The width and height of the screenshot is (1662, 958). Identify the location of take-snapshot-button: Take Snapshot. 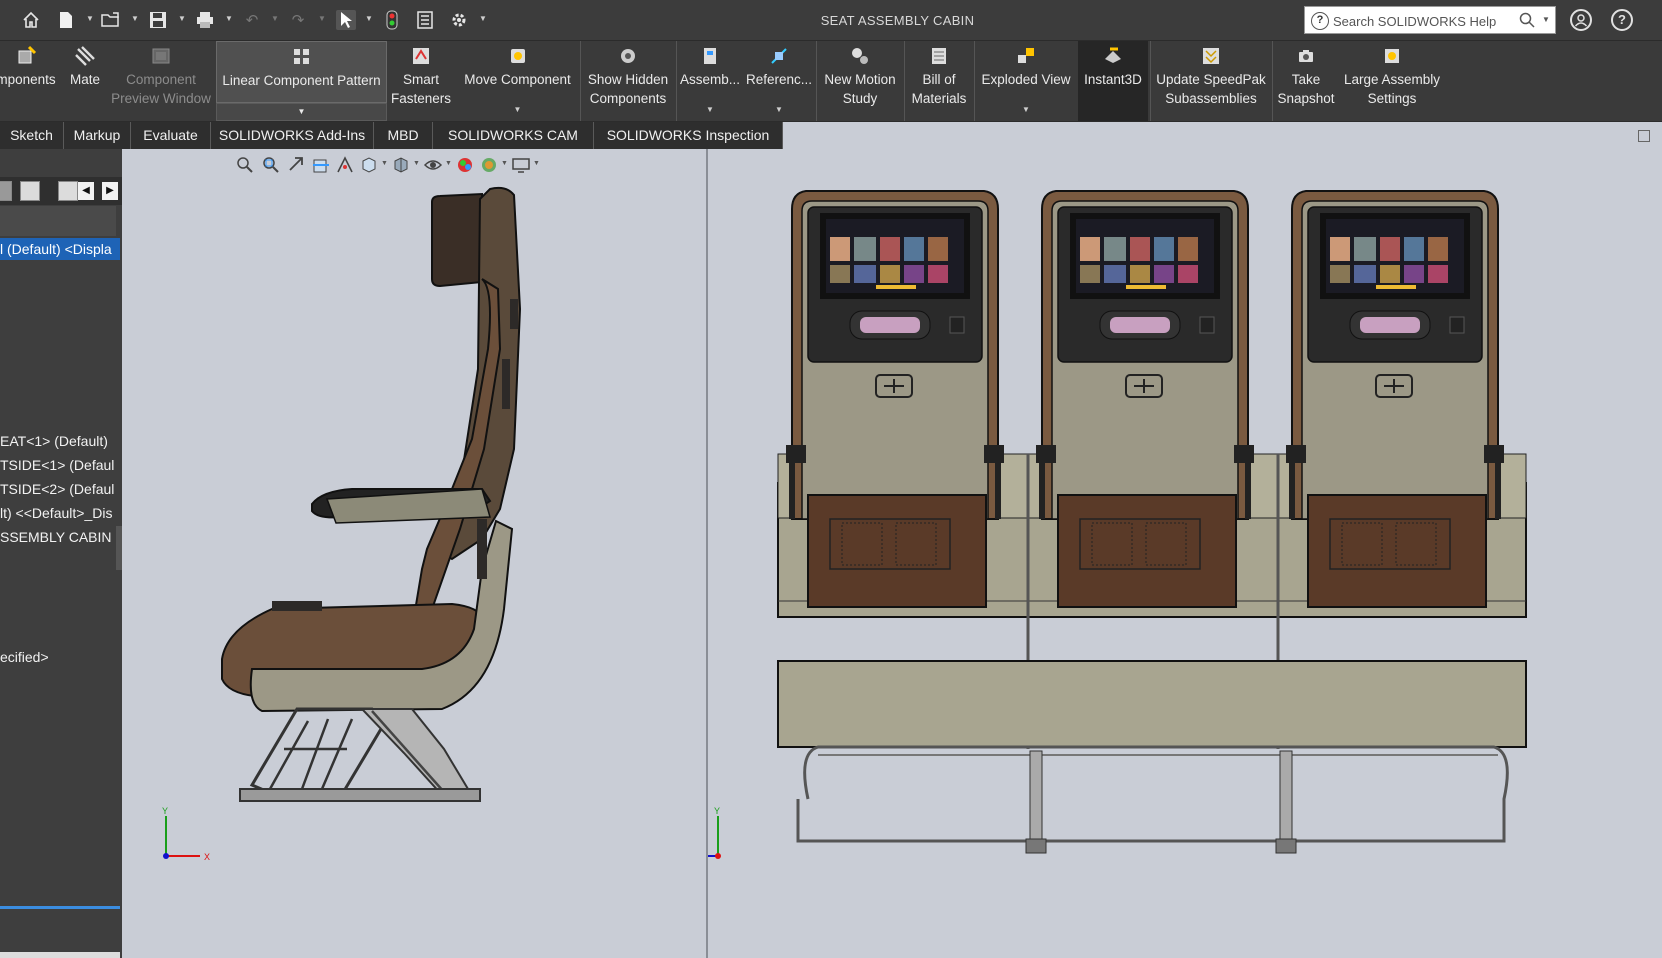
(1306, 81).